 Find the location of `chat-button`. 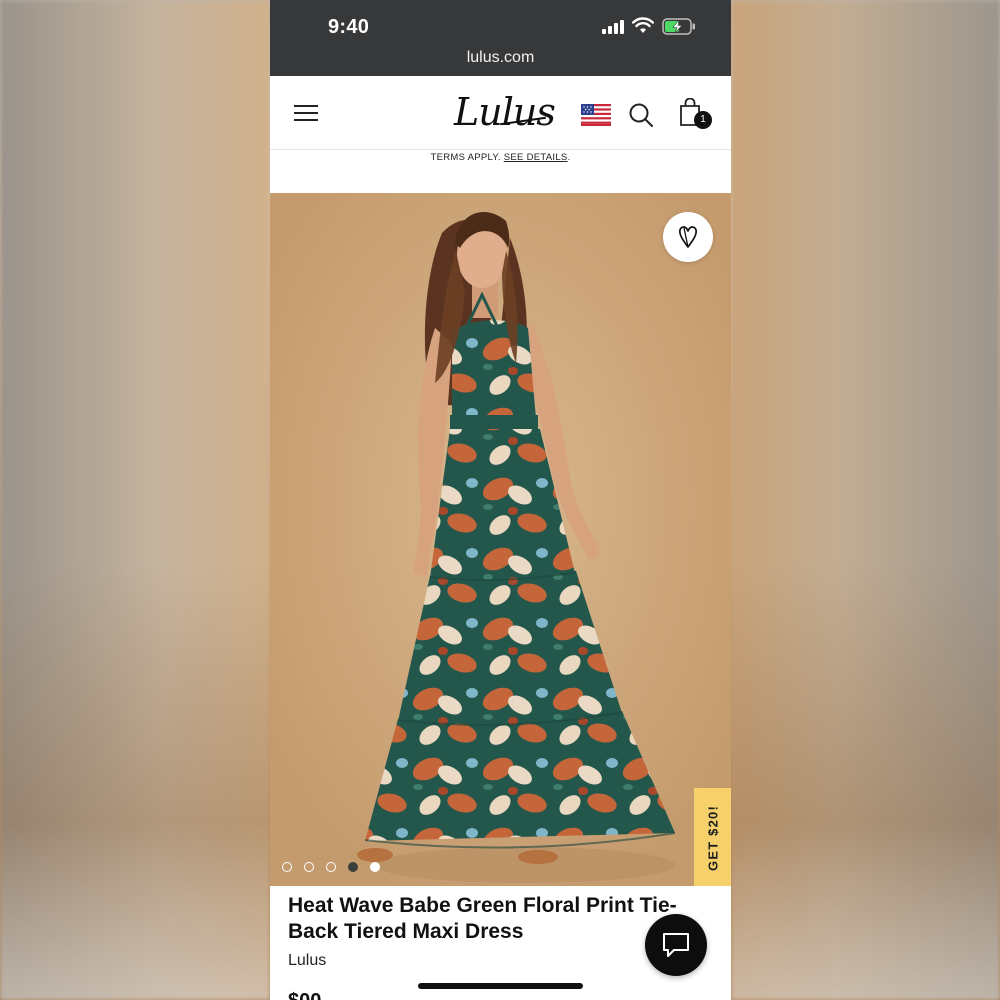

chat-button is located at coordinates (676, 945).